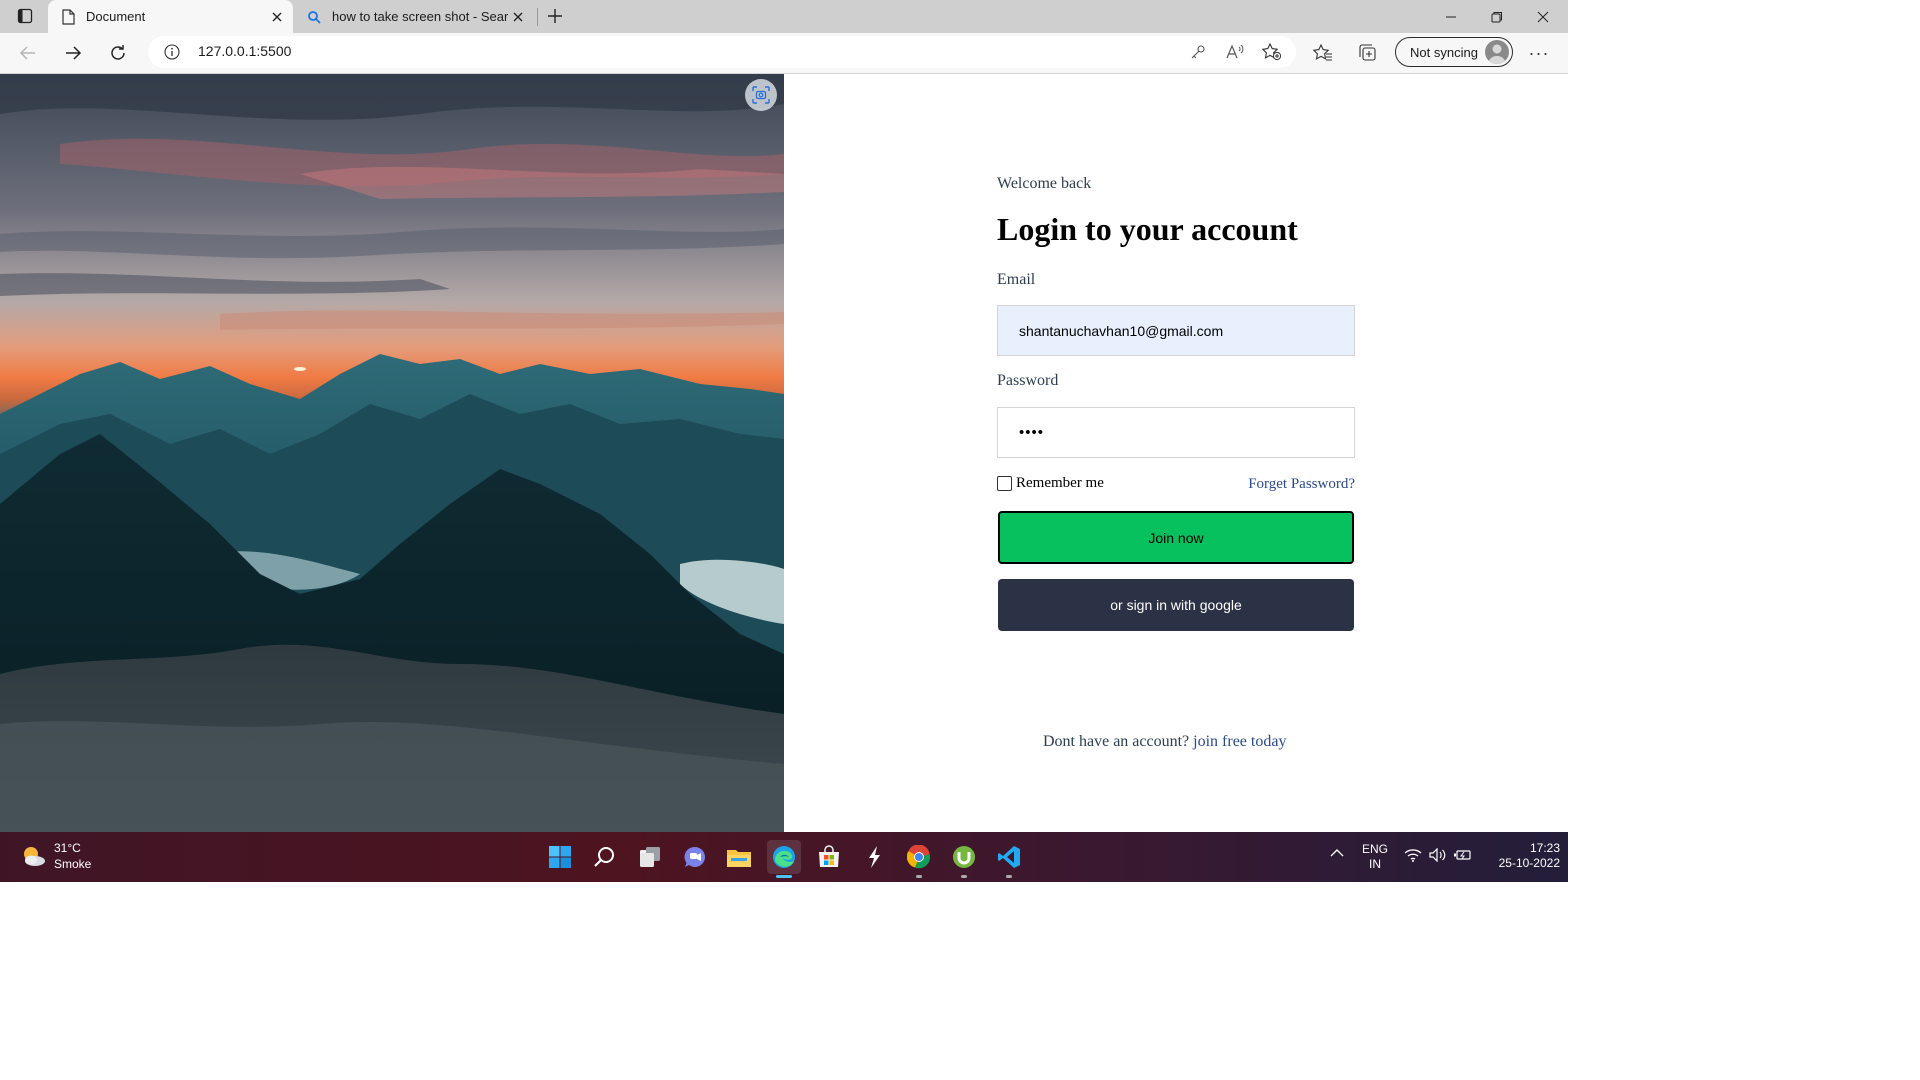 The image size is (1920, 1080). Describe the element at coordinates (1176, 432) in the screenshot. I see `password-field: ••••` at that location.